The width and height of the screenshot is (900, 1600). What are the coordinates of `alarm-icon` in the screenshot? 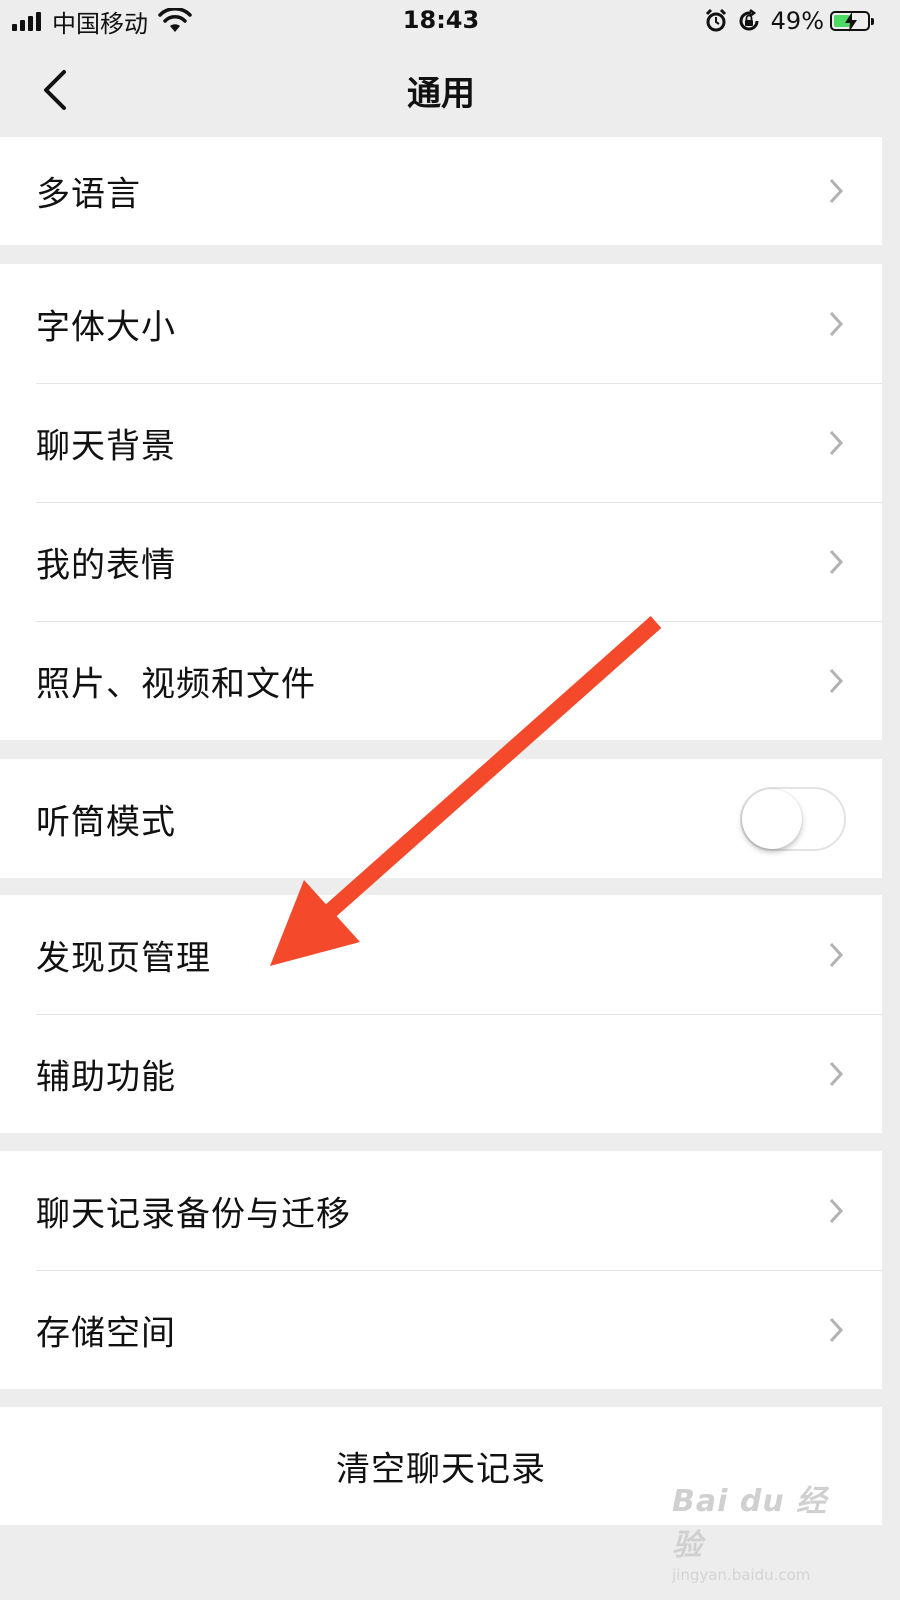 It's located at (715, 20).